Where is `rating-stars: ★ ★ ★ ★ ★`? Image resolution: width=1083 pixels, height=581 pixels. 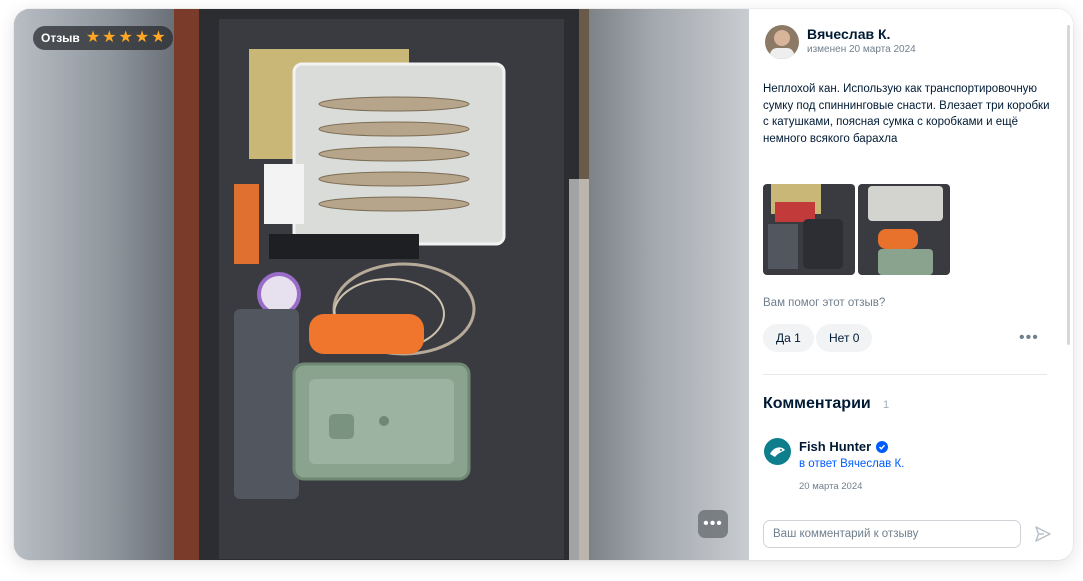 rating-stars: ★ ★ ★ ★ ★ is located at coordinates (126, 38).